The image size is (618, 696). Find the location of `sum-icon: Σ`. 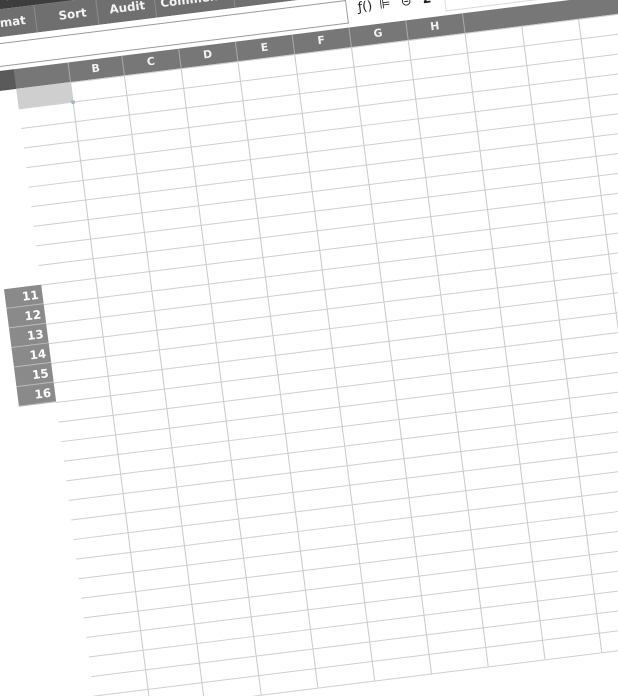

sum-icon: Σ is located at coordinates (427, 3).